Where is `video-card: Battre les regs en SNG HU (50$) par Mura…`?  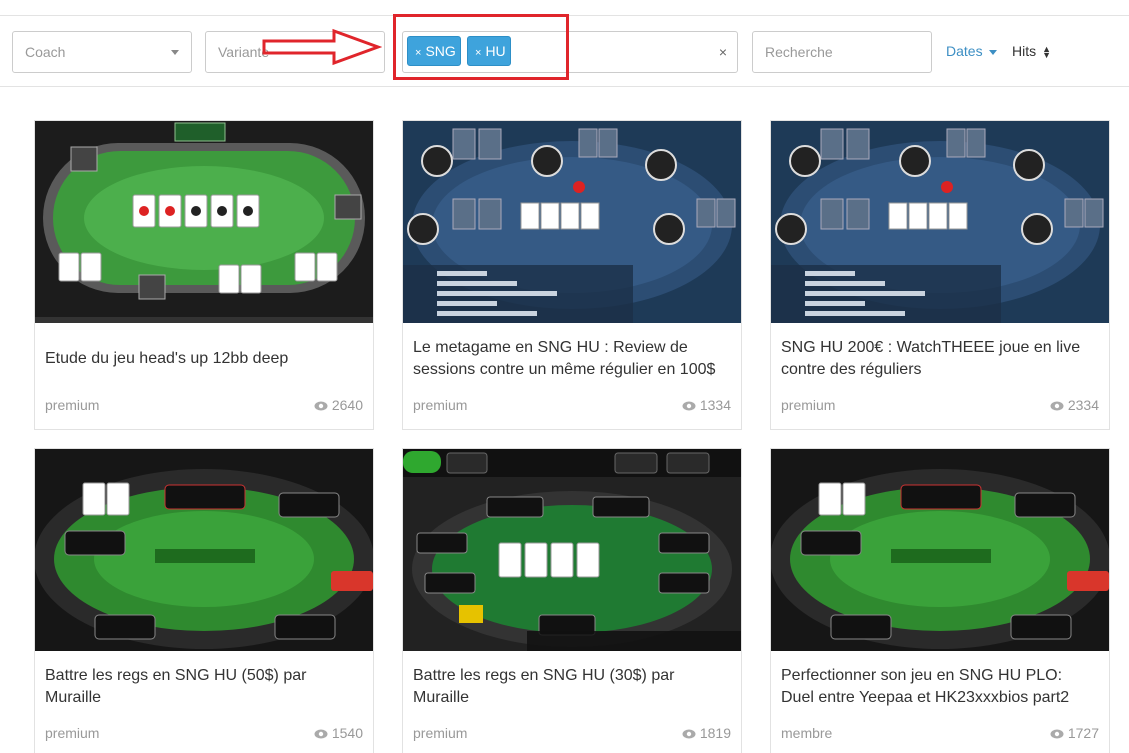 video-card: Battre les regs en SNG HU (50$) par Mura… is located at coordinates (204, 600).